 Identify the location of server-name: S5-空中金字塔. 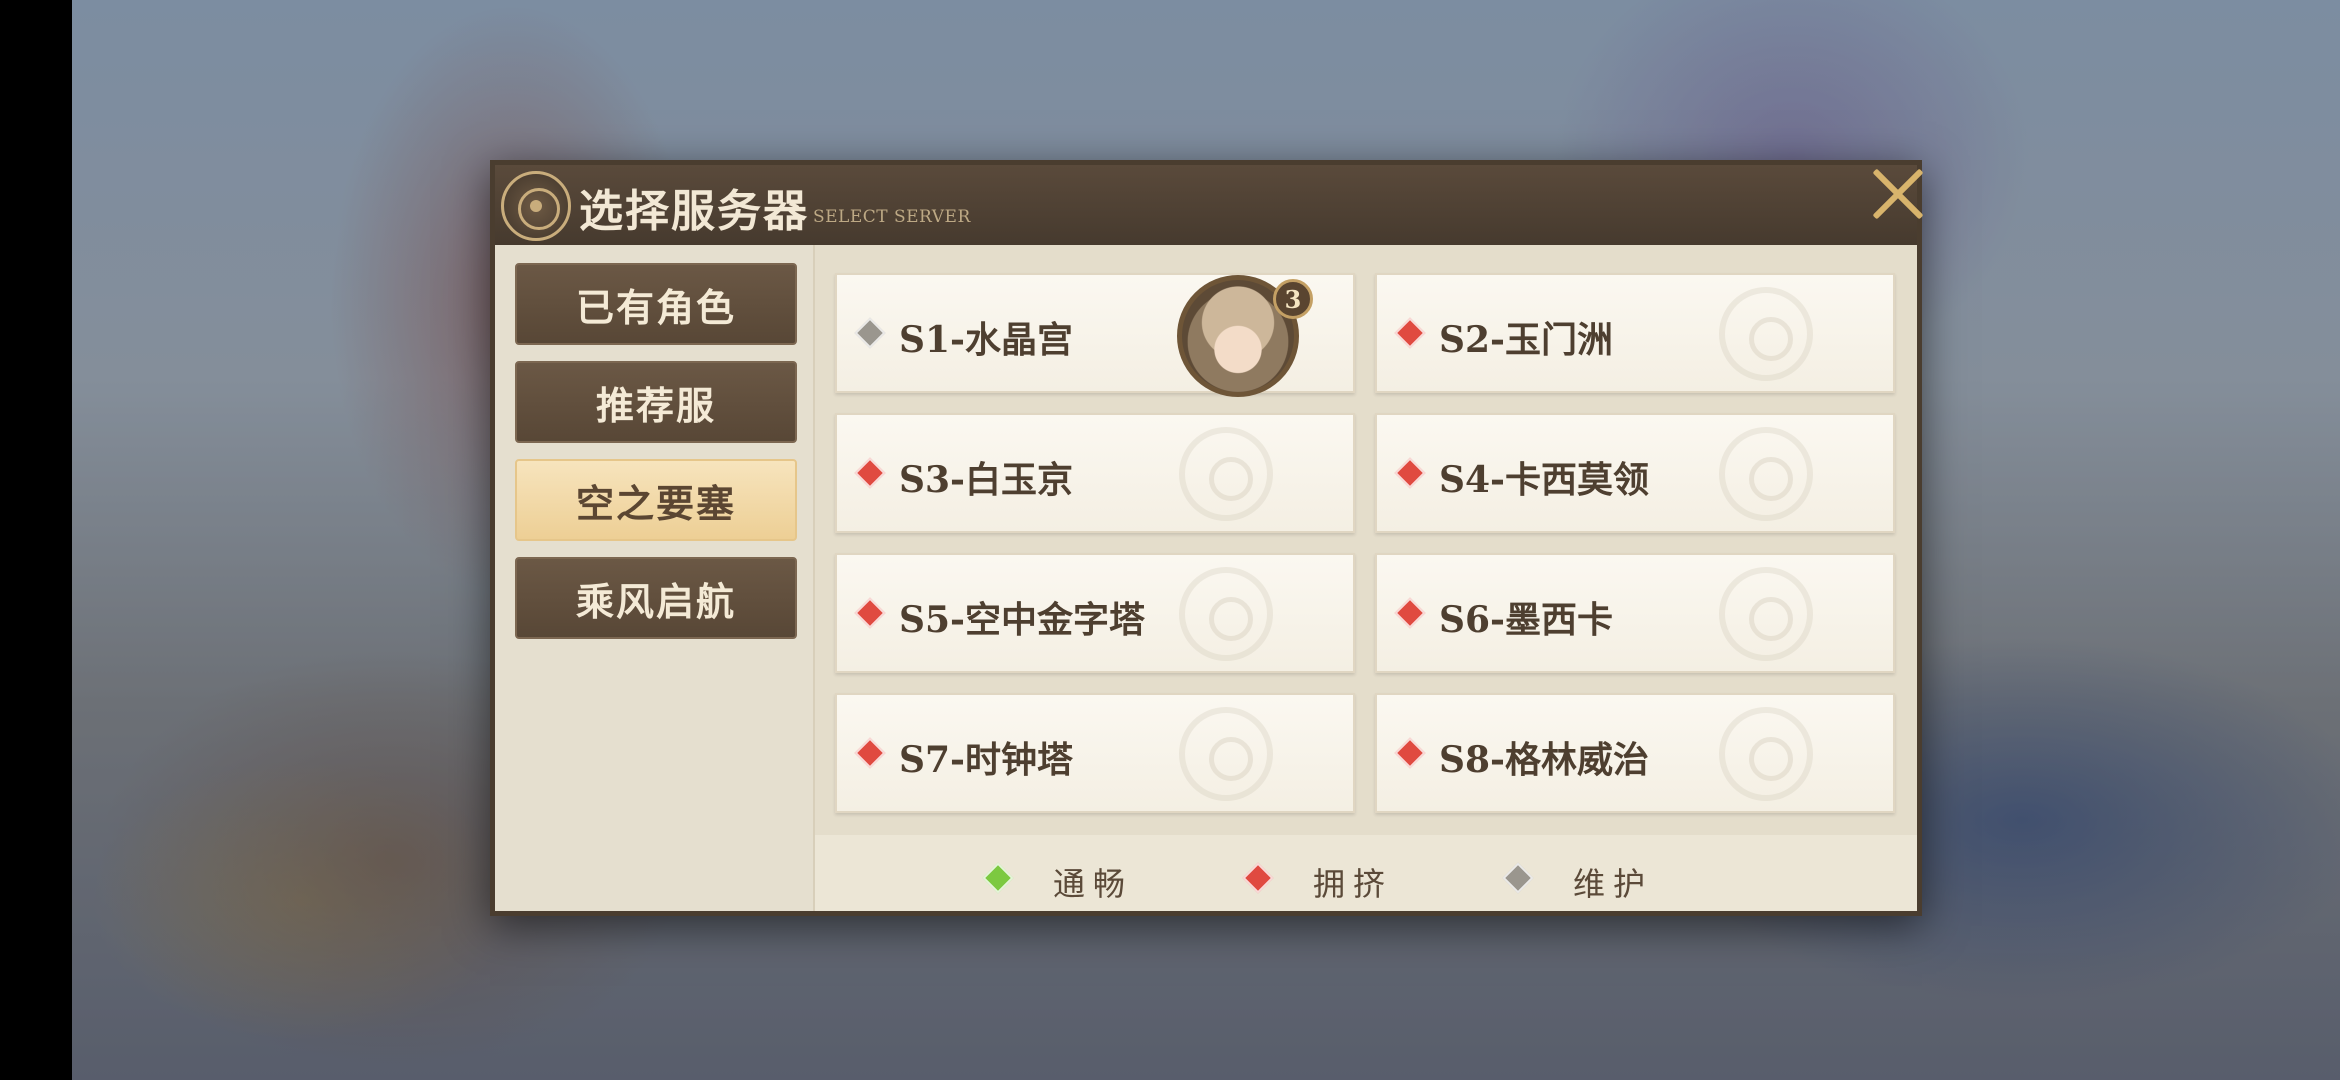
(1022, 620).